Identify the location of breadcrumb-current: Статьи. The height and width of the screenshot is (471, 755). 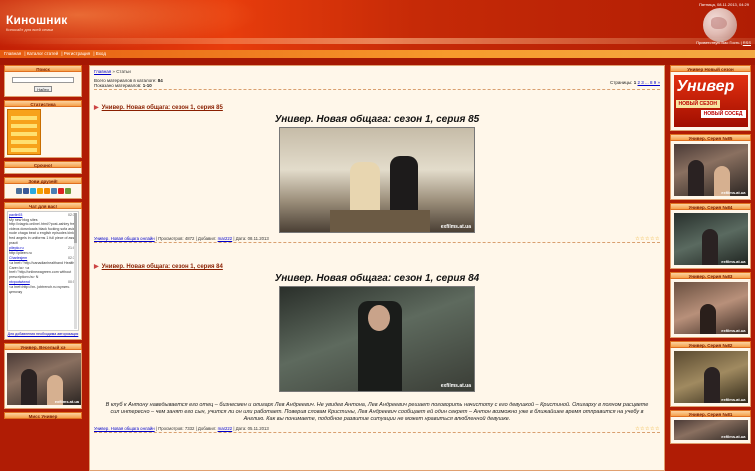
(123, 71).